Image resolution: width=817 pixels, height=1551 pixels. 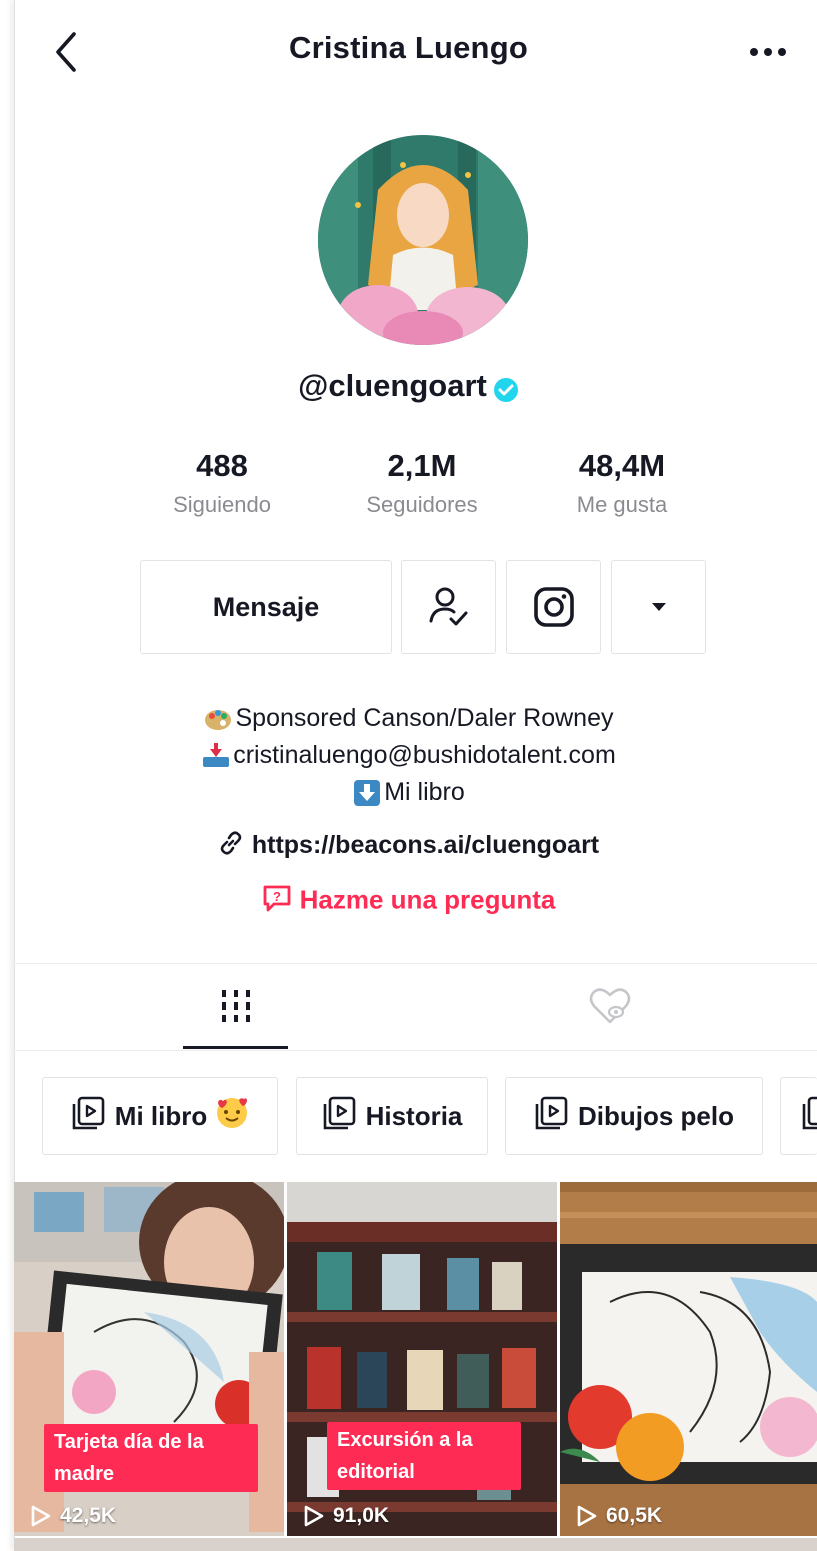 What do you see at coordinates (427, 899) in the screenshot?
I see `ask-question-label: Hazme una pregunta` at bounding box center [427, 899].